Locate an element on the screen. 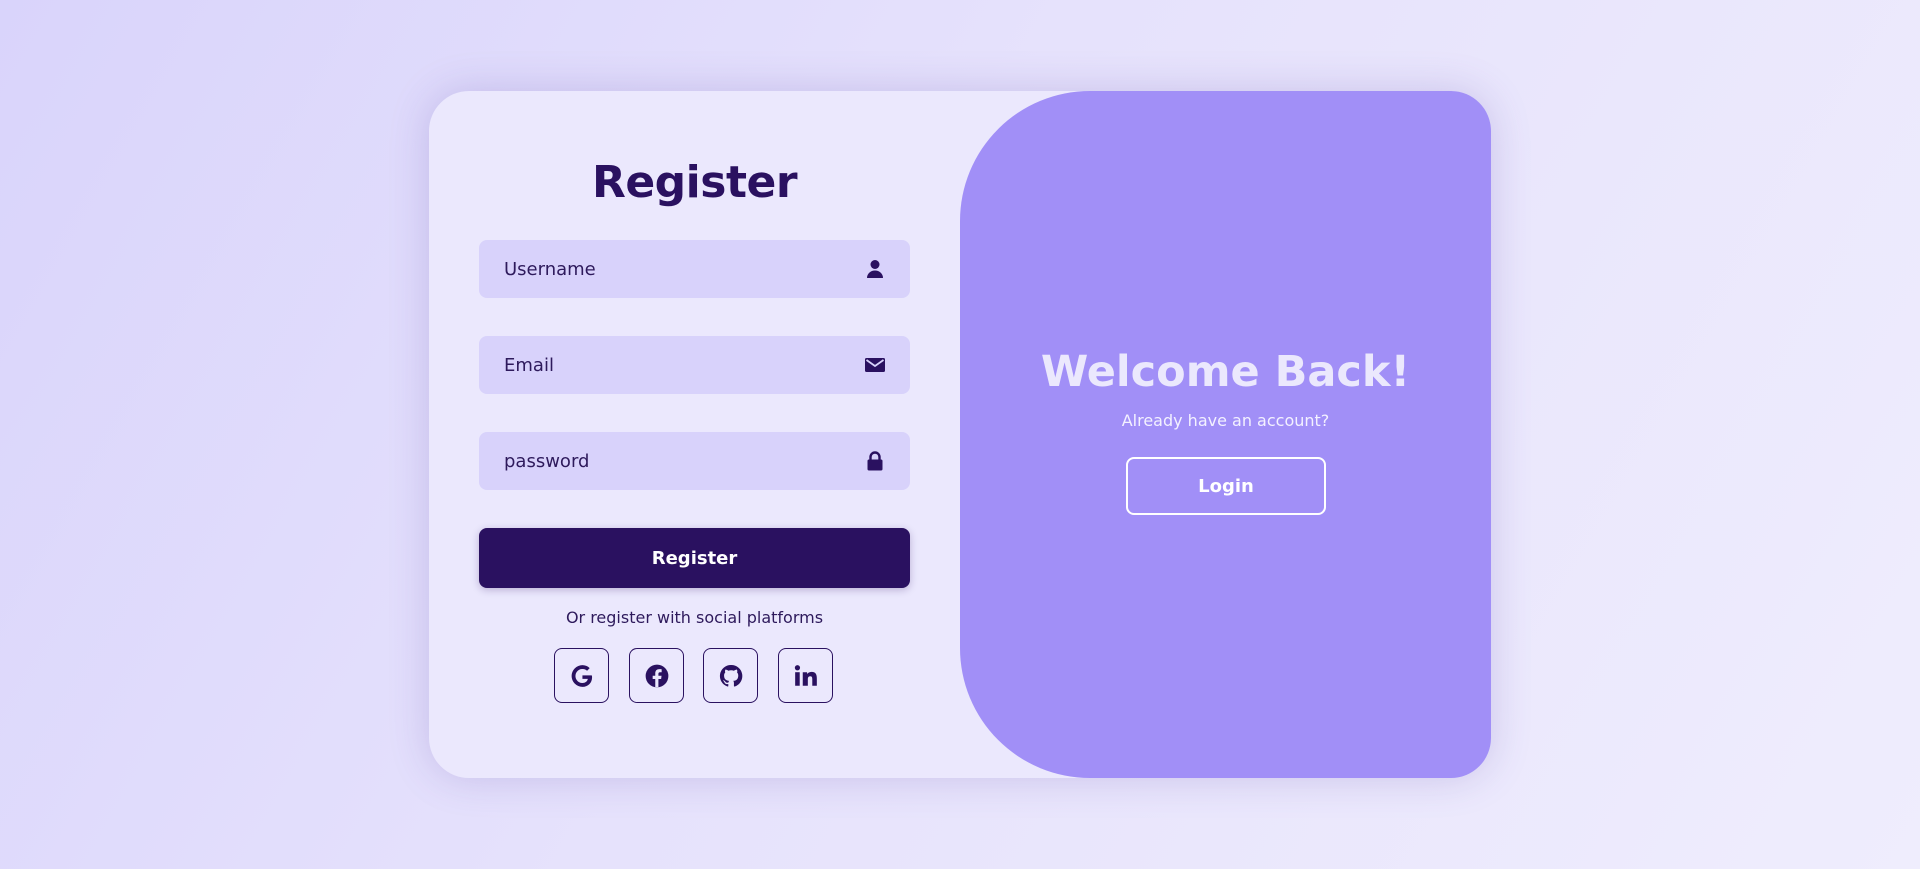 Image resolution: width=1920 pixels, height=869 pixels. lock-icon is located at coordinates (875, 461).